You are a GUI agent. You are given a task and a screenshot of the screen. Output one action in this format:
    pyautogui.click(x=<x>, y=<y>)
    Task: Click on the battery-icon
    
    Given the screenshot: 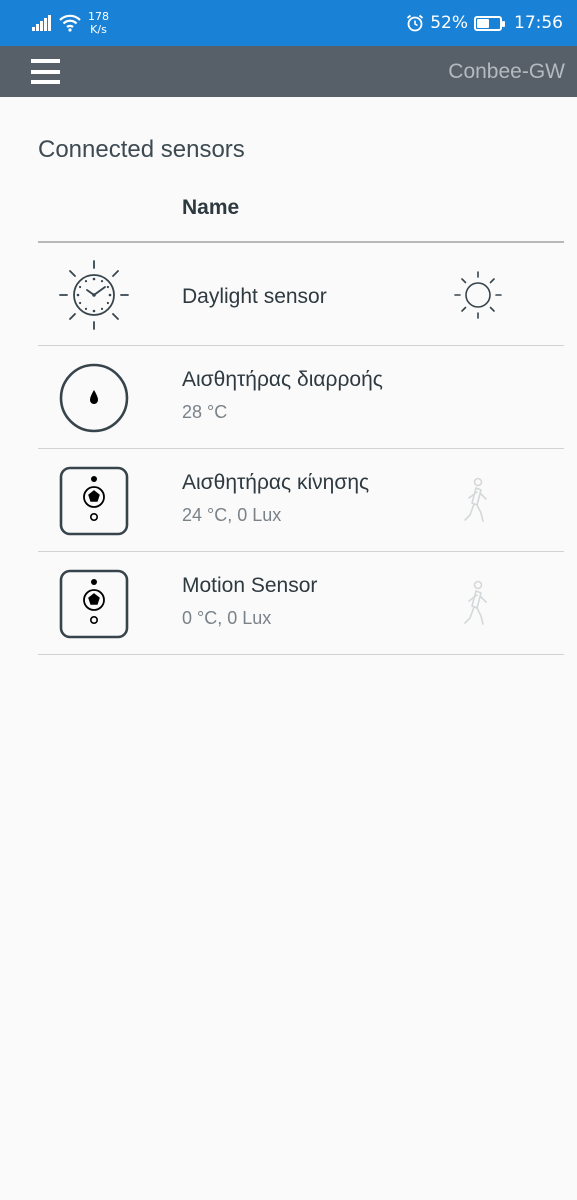 What is the action you would take?
    pyautogui.click(x=489, y=23)
    